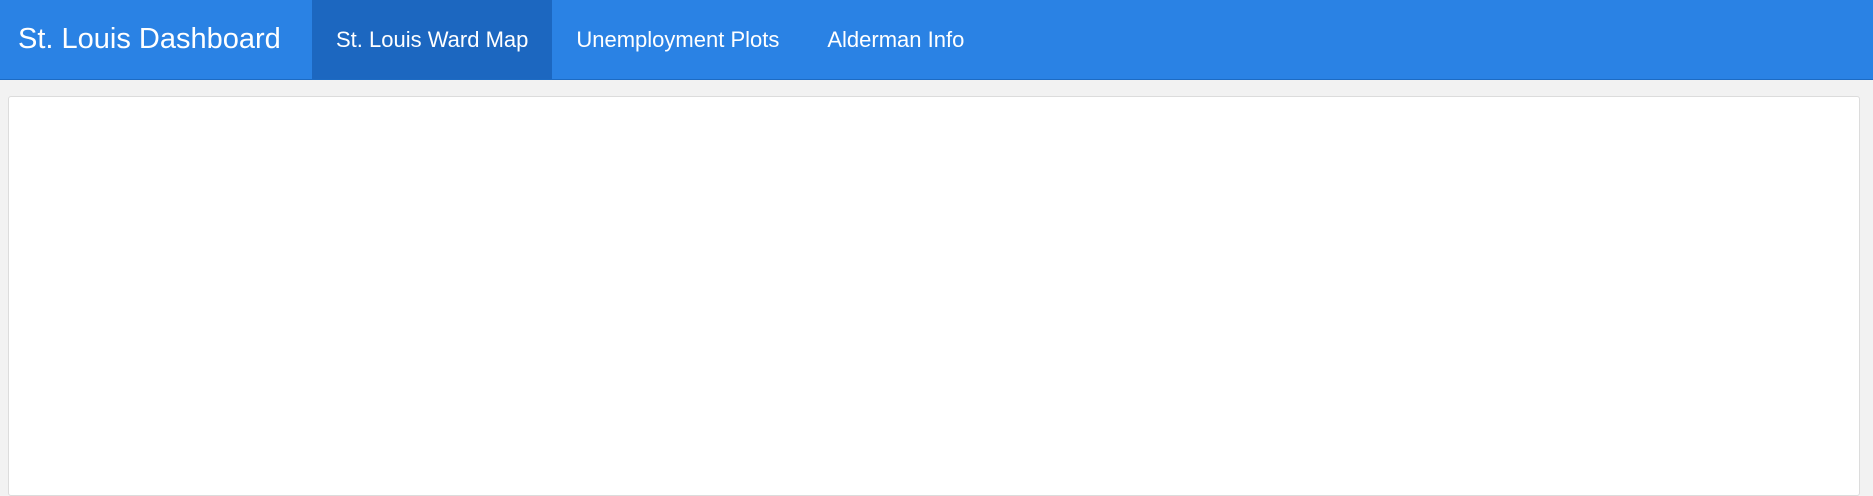 This screenshot has width=1873, height=496. Describe the element at coordinates (149, 39) in the screenshot. I see `app-title: St. Louis Dashboard` at that location.